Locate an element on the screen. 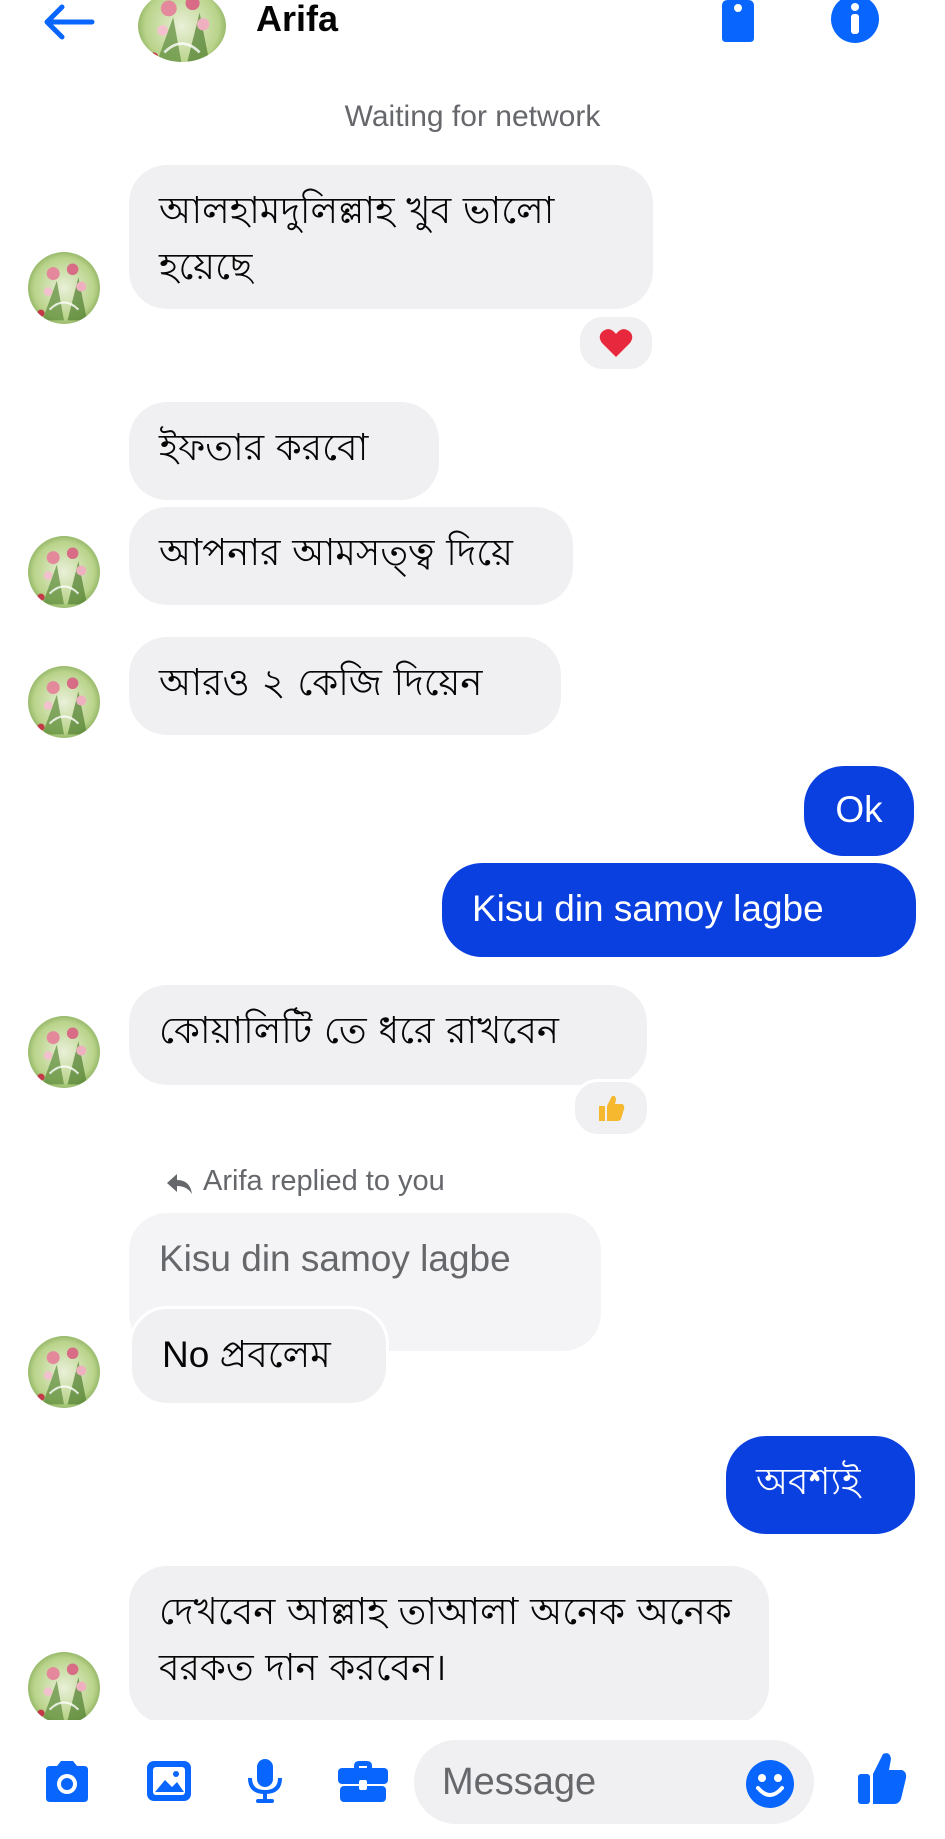  info-button is located at coordinates (855, 22).